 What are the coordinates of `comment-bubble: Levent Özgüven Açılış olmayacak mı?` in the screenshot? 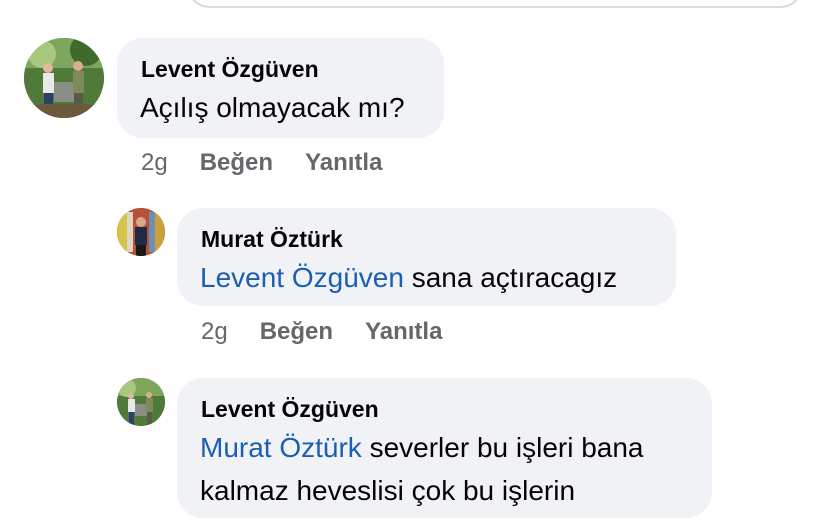 It's located at (280, 88).